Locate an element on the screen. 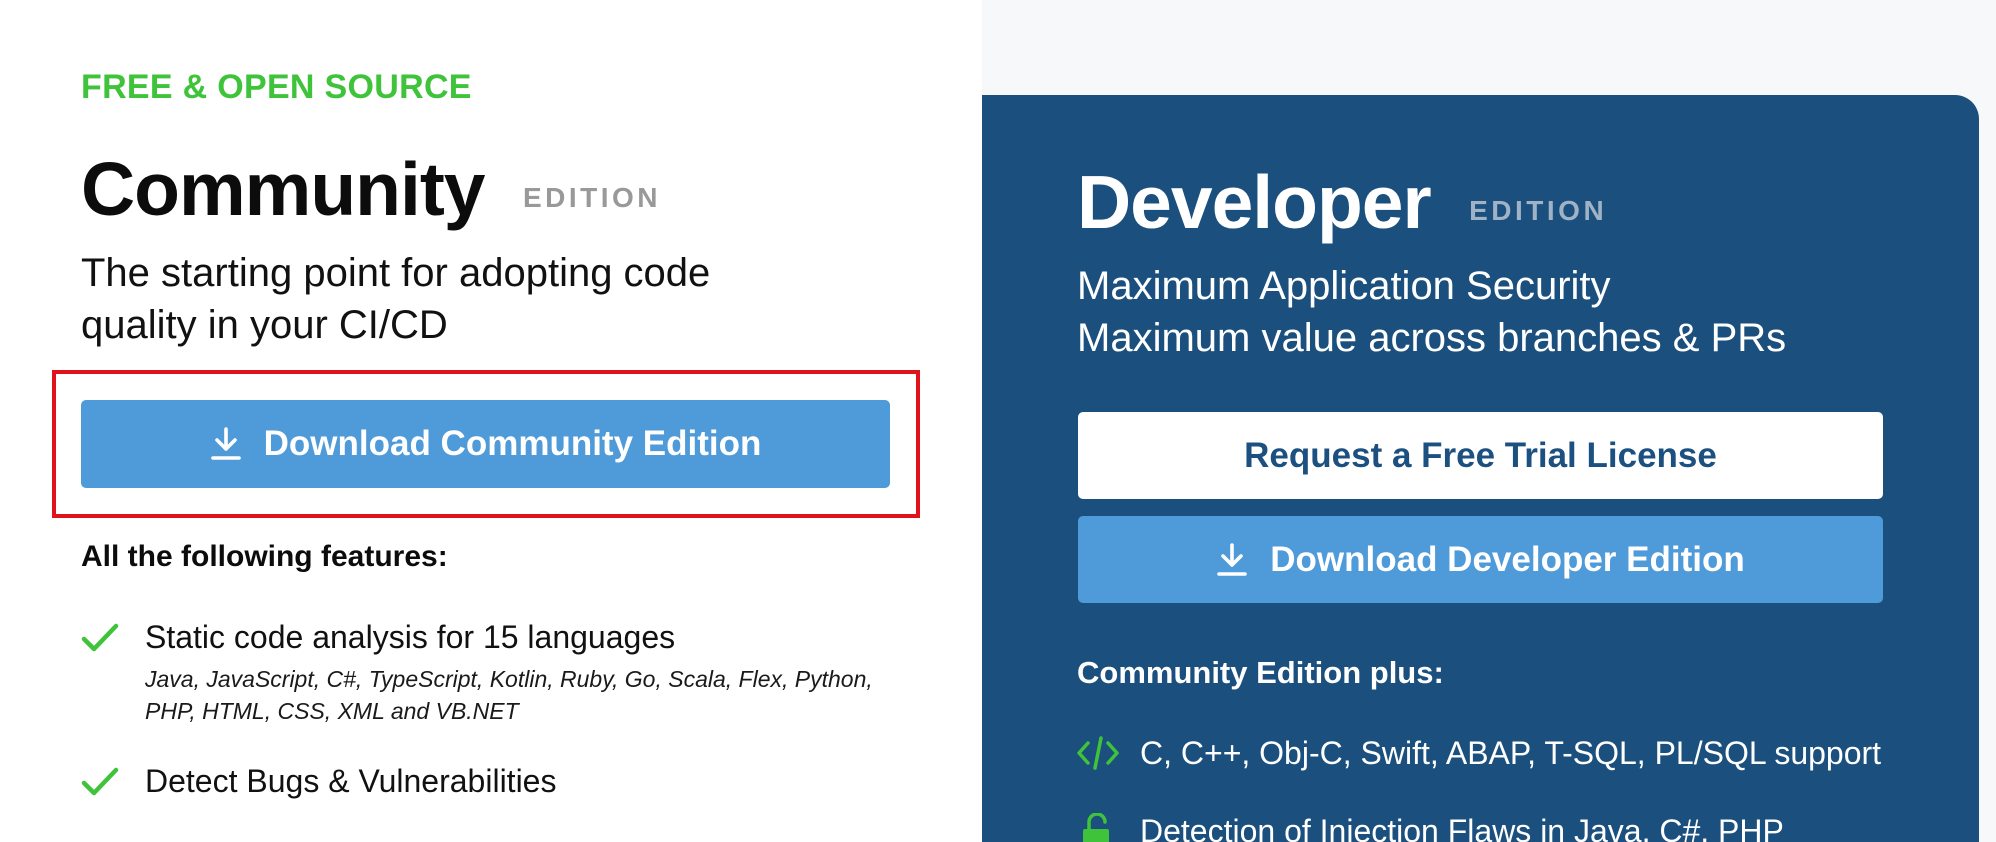 The height and width of the screenshot is (842, 1996). download-developer-label: Download Developer Edition is located at coordinates (1507, 559).